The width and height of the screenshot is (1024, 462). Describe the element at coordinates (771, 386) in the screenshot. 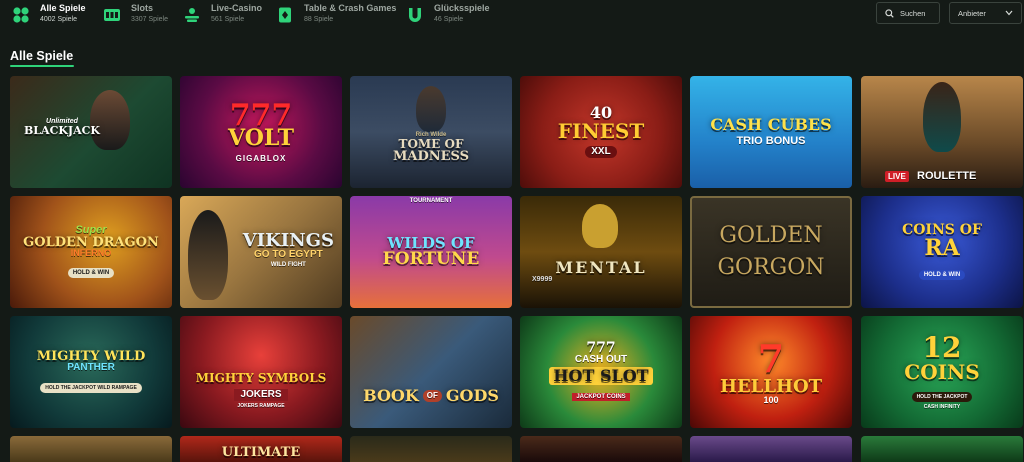

I see `tile-text: HELLHOT` at that location.